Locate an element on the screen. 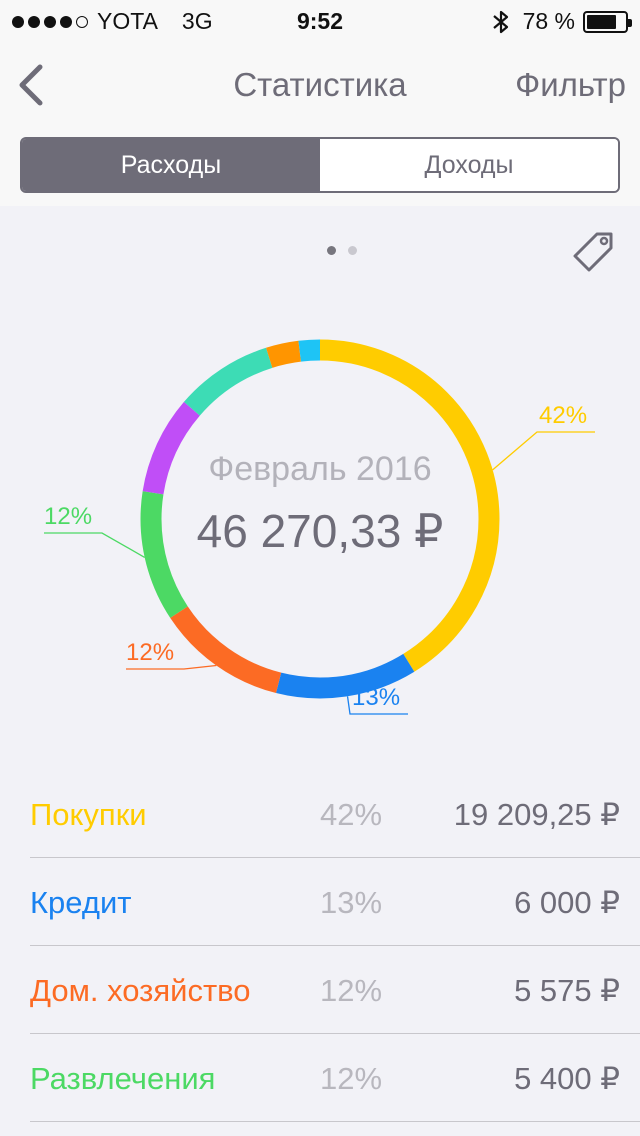 Image resolution: width=640 pixels, height=1136 pixels. row-divider is located at coordinates (335, 1121).